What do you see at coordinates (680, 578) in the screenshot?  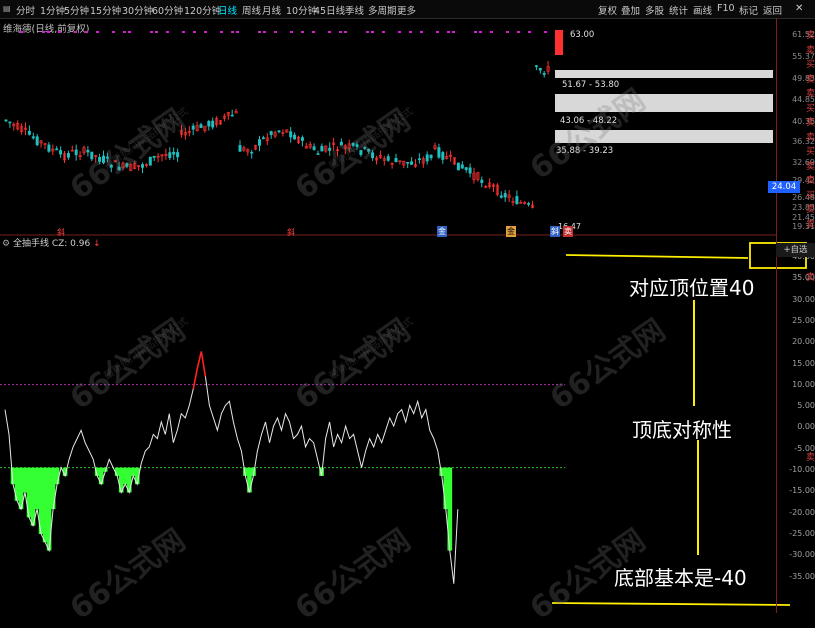 I see `annotation-bottom: 底部基本是-40` at bounding box center [680, 578].